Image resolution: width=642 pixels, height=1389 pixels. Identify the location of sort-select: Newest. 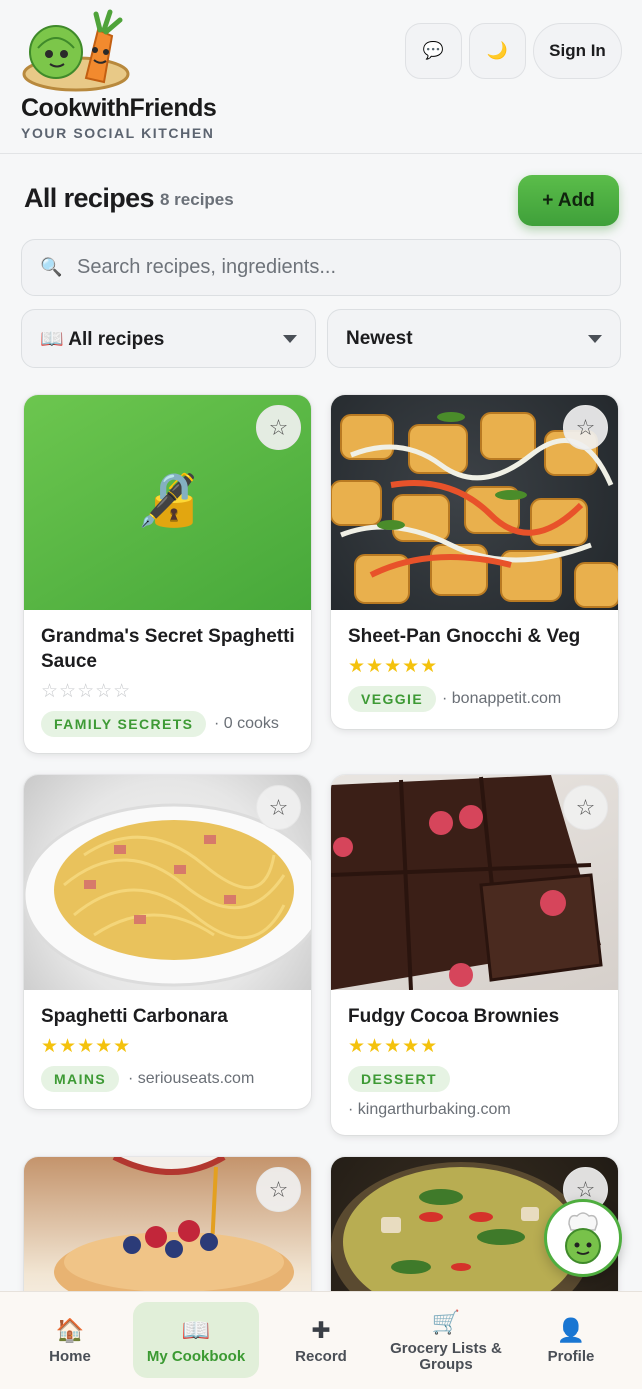
(474, 338).